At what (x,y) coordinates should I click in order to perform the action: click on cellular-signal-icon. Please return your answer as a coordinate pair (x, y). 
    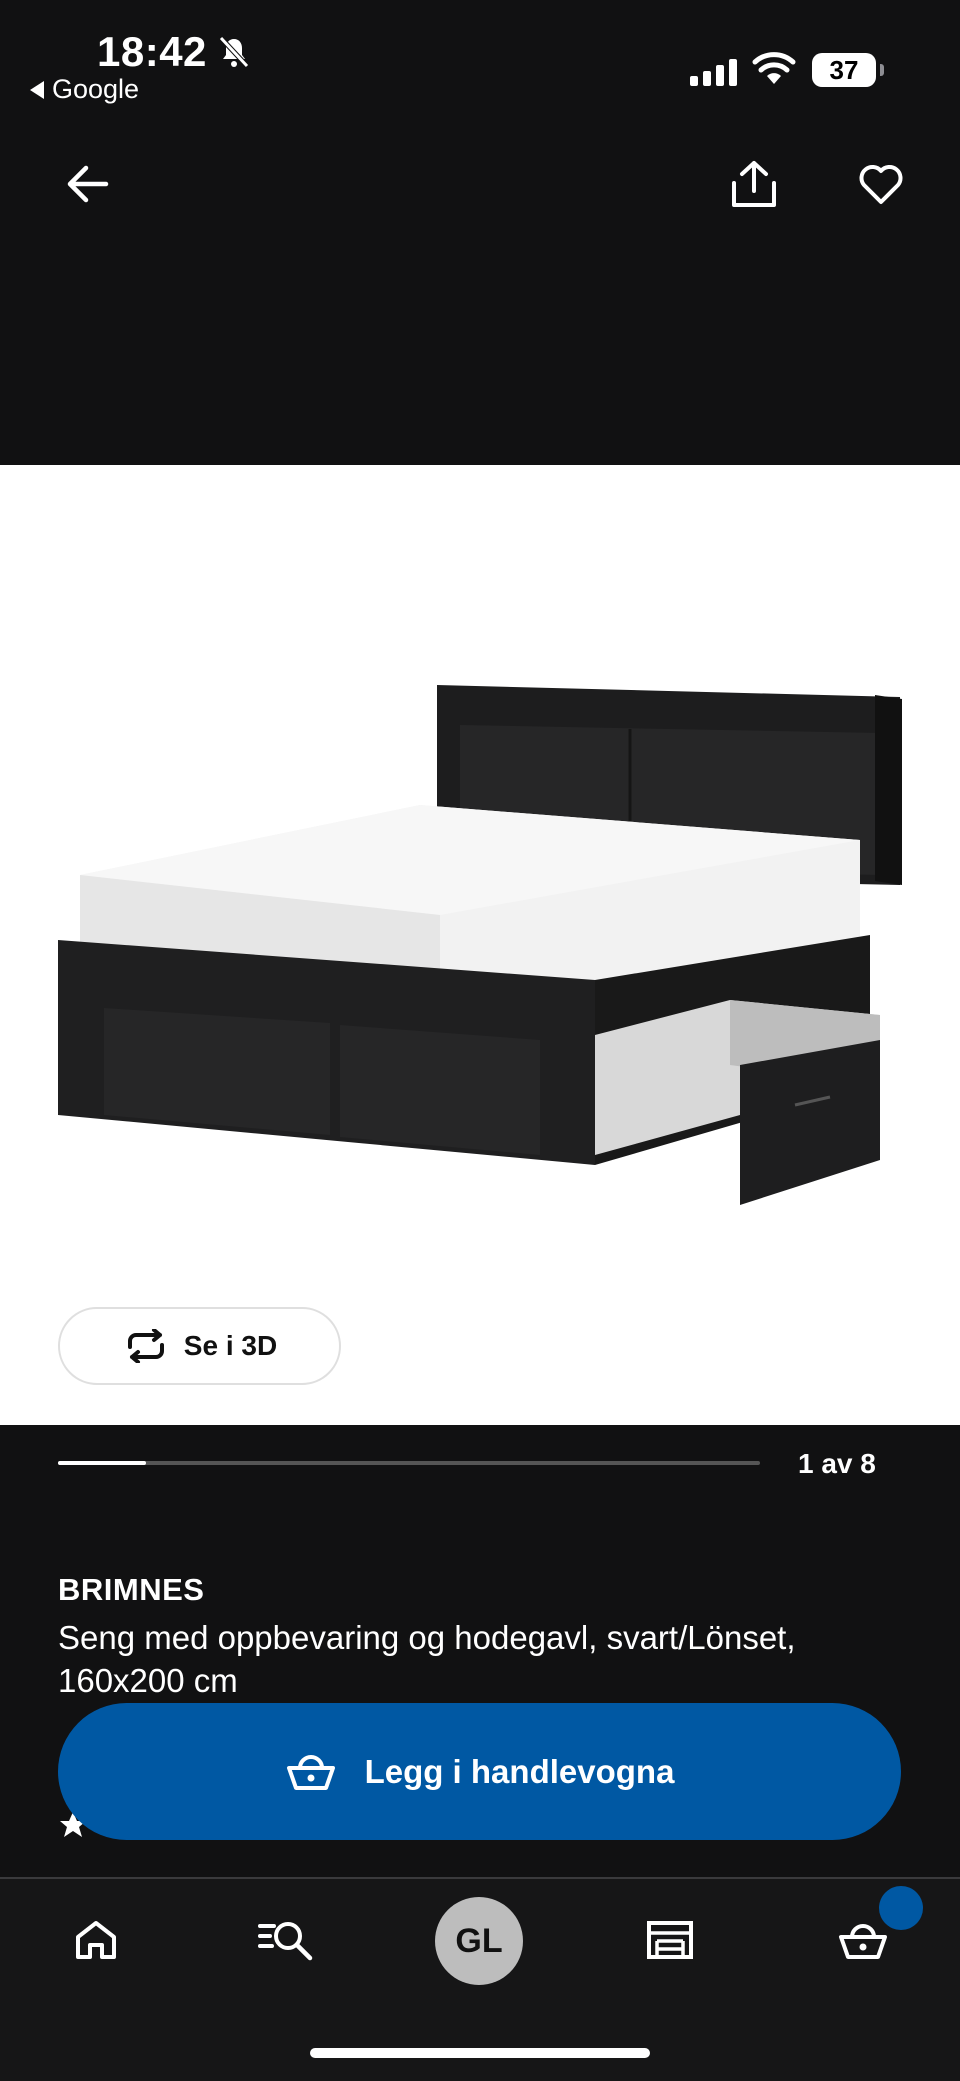
    Looking at the image, I should click on (713, 72).